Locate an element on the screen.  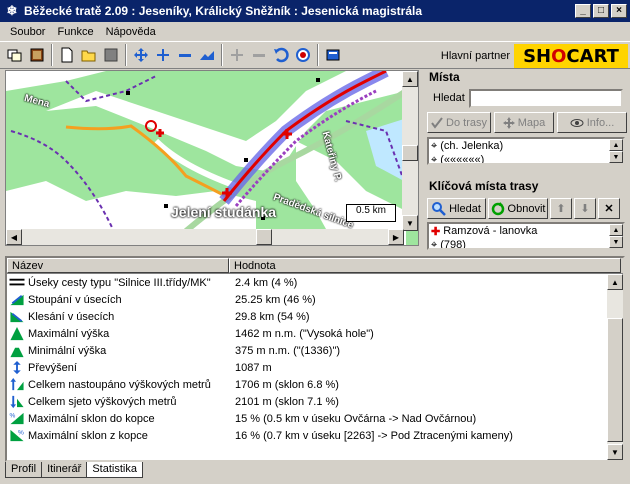
zoom-out-icon is located at coordinates (185, 55).